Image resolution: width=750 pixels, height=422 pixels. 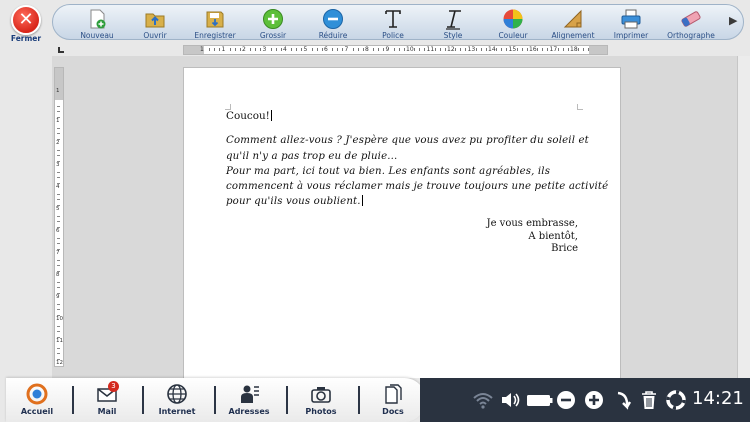 I want to click on color-icon, so click(x=513, y=19).